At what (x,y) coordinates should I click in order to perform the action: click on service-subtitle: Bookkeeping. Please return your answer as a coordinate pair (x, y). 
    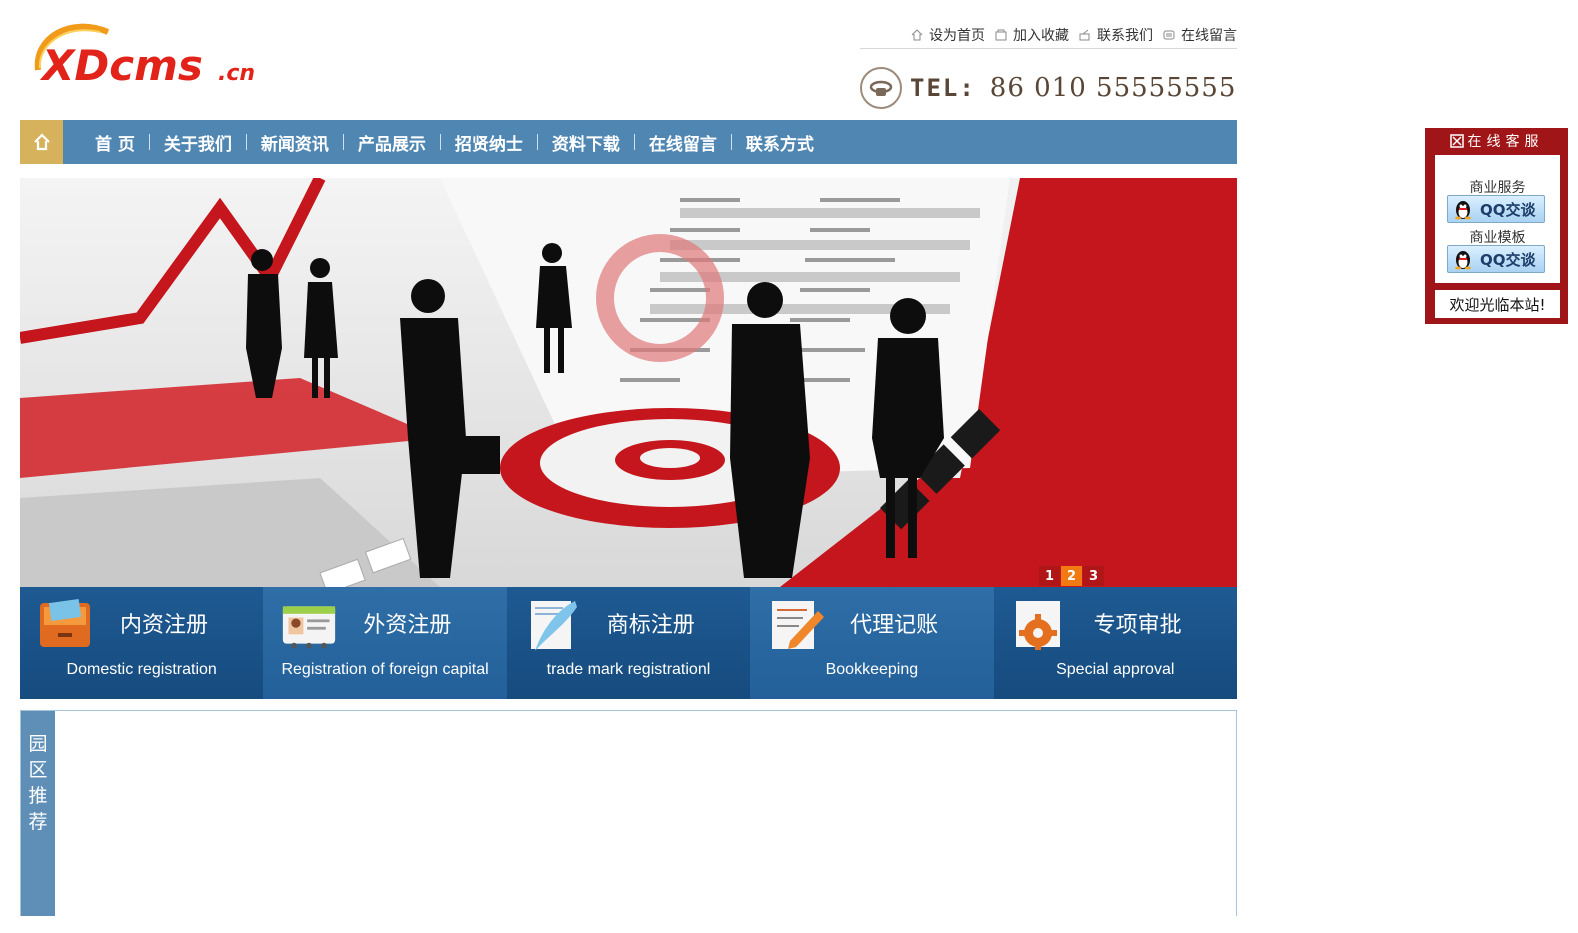
    Looking at the image, I should click on (872, 669).